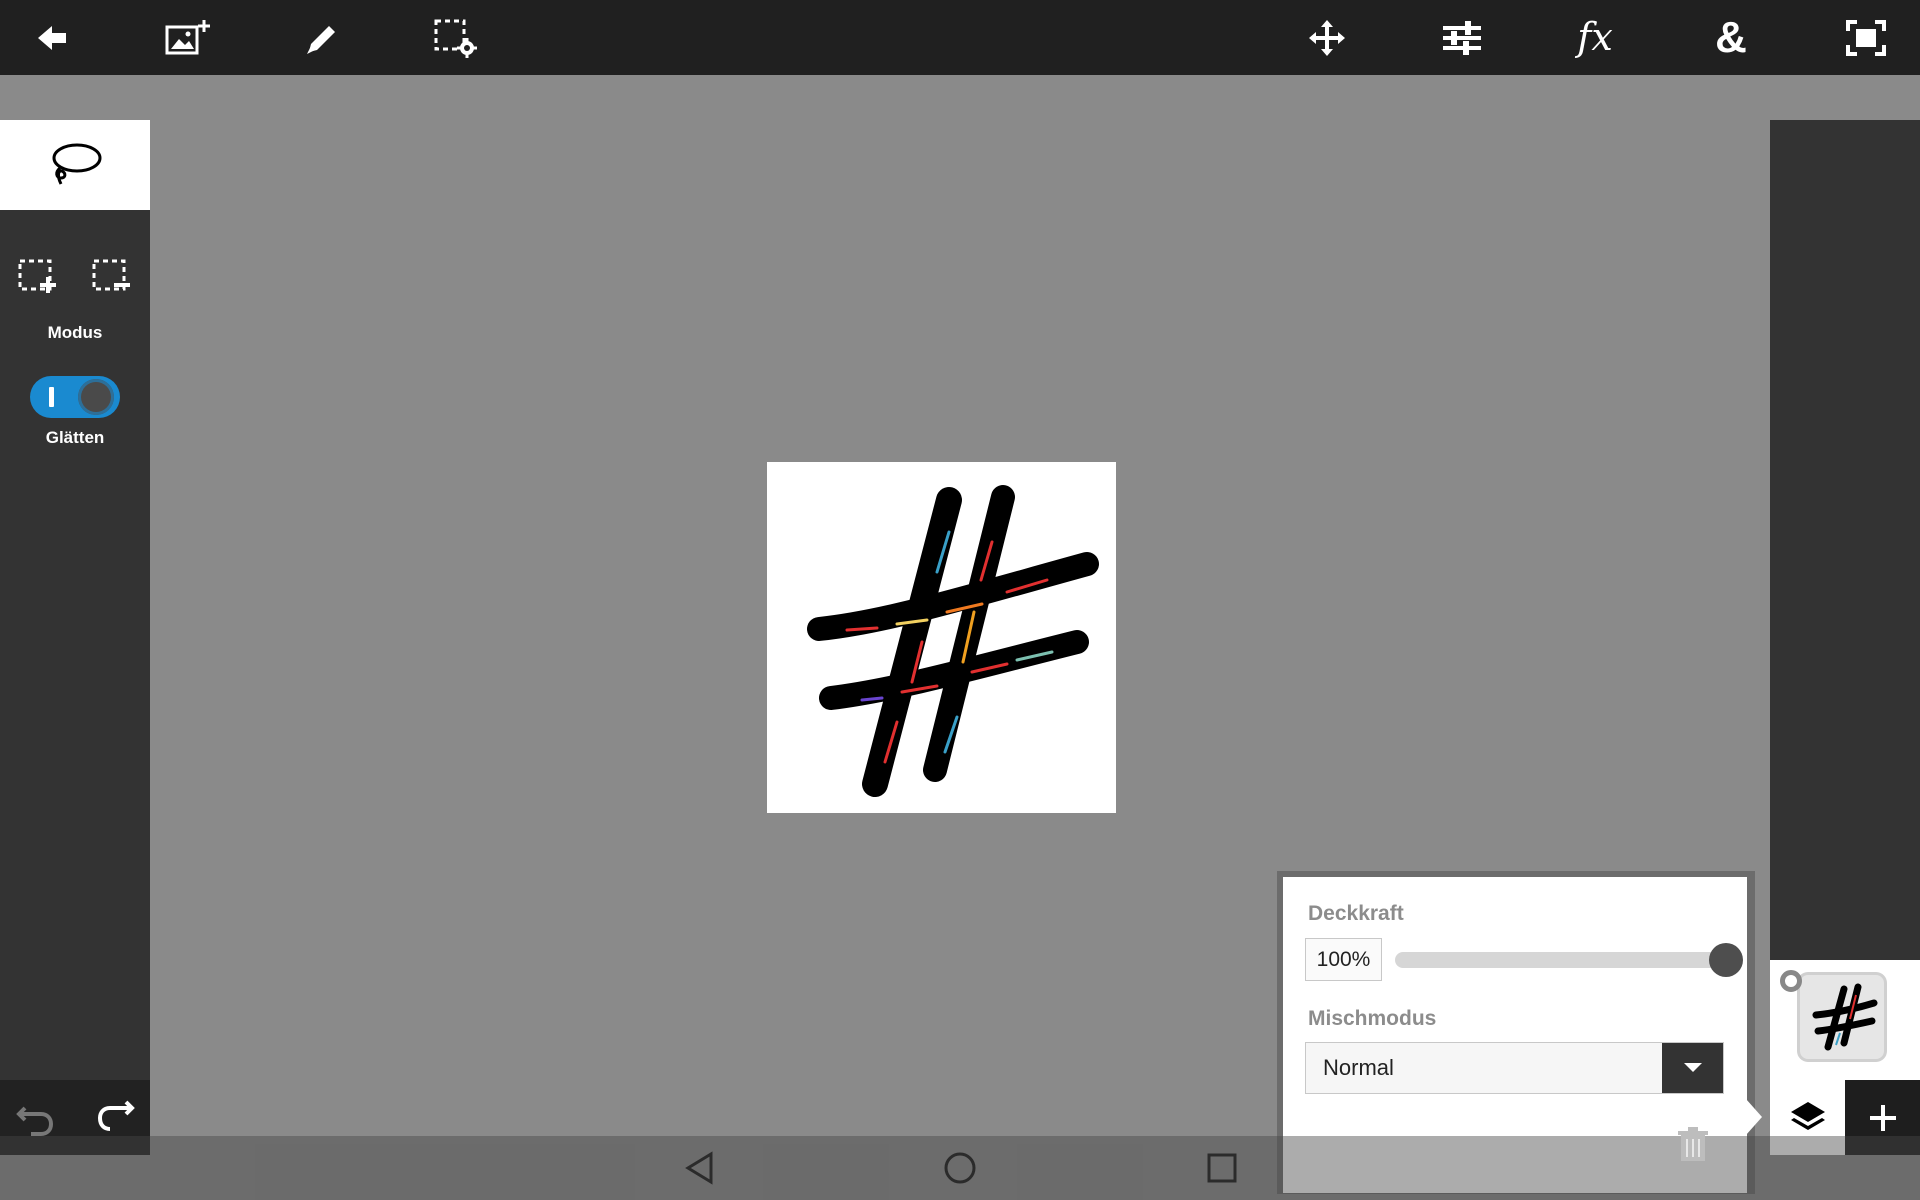 This screenshot has width=1920, height=1200. What do you see at coordinates (1222, 1168) in the screenshot?
I see `nav-recents-icon` at bounding box center [1222, 1168].